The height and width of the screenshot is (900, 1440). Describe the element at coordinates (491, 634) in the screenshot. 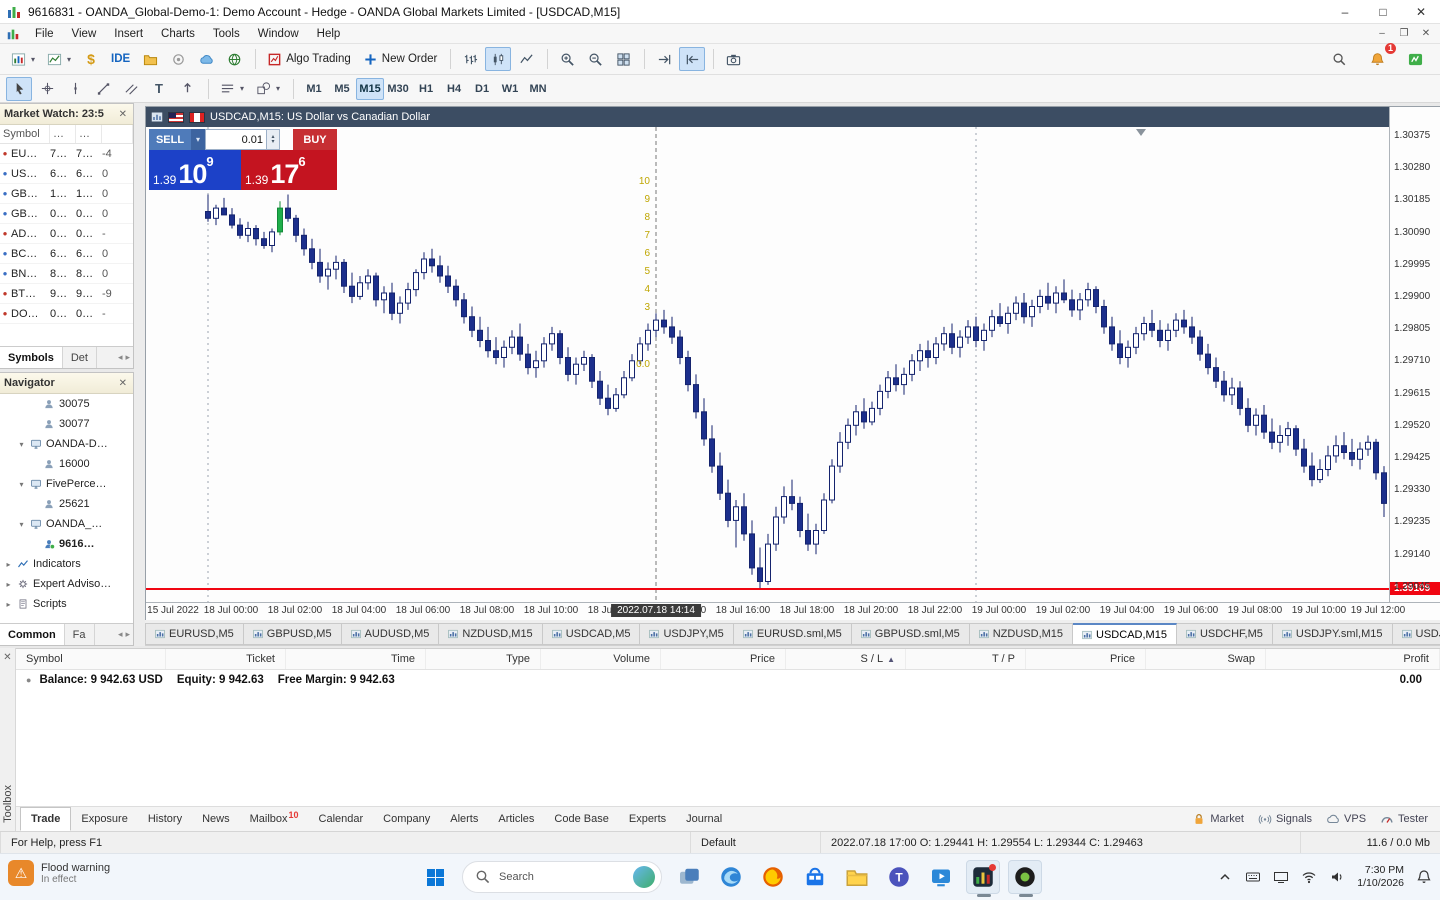

I see `chart-tab-nzdusd-m15: NZDUSD,M15` at that location.